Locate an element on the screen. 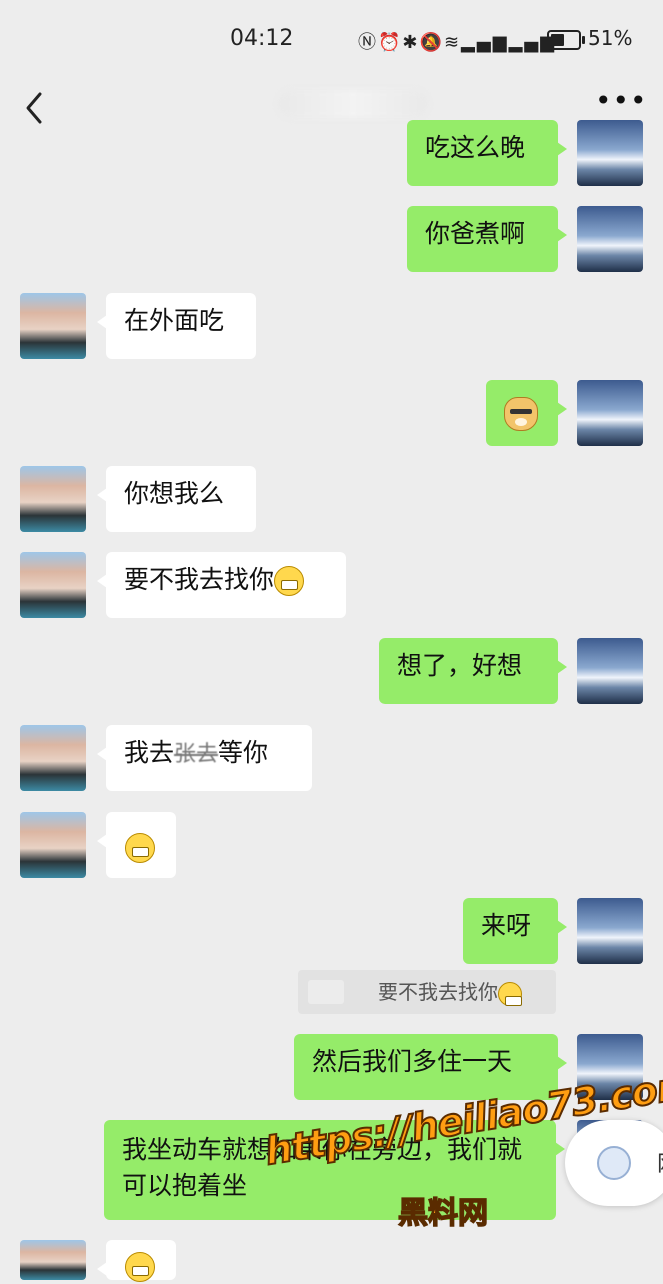  more-button: ••• is located at coordinates (621, 104).